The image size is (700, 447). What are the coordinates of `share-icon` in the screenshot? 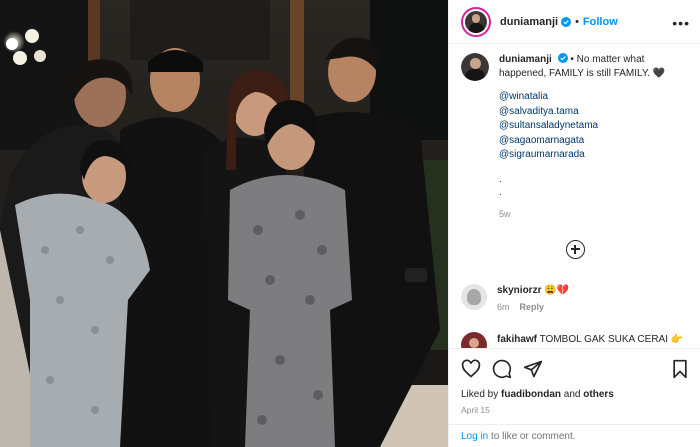 It's located at (533, 369).